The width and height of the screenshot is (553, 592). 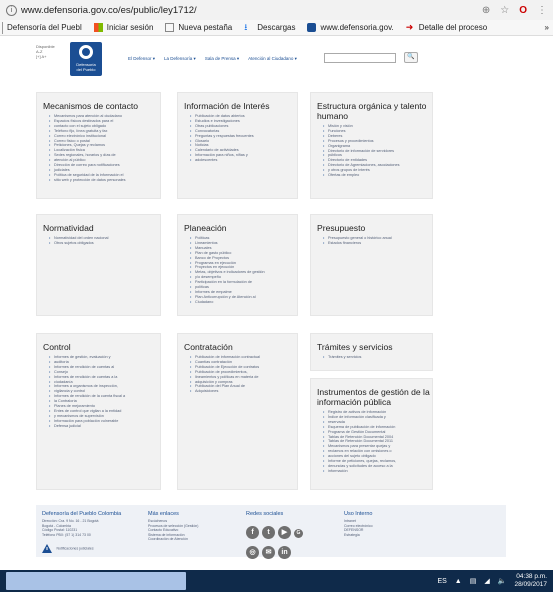 What do you see at coordinates (312, 27) in the screenshot?
I see `logo-icon` at bounding box center [312, 27].